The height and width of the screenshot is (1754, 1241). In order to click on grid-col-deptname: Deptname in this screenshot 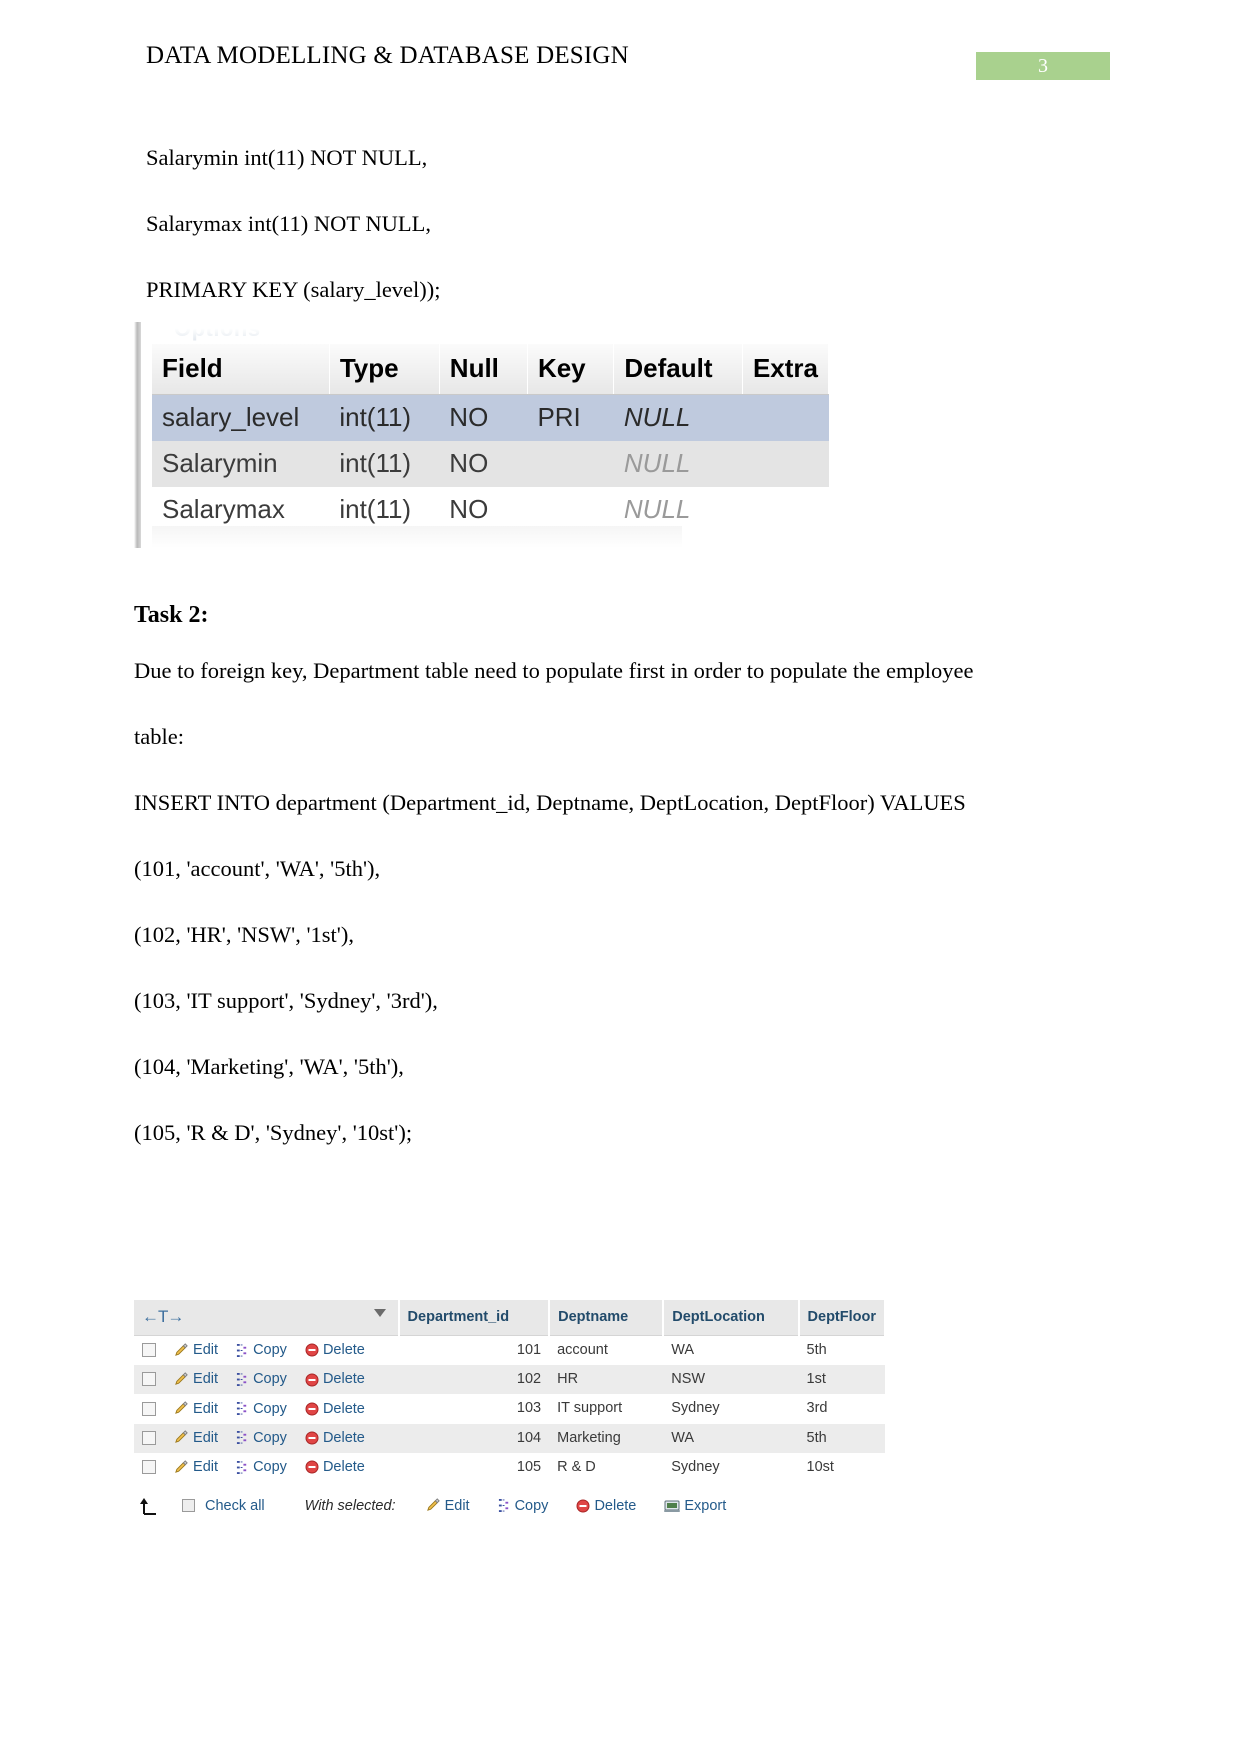, I will do `click(607, 1318)`.